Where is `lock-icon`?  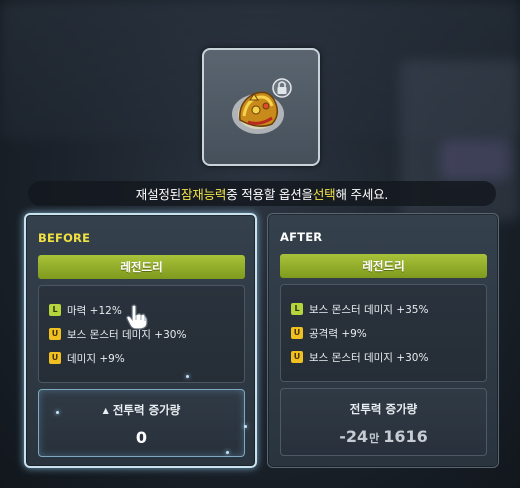
lock-icon is located at coordinates (282, 88).